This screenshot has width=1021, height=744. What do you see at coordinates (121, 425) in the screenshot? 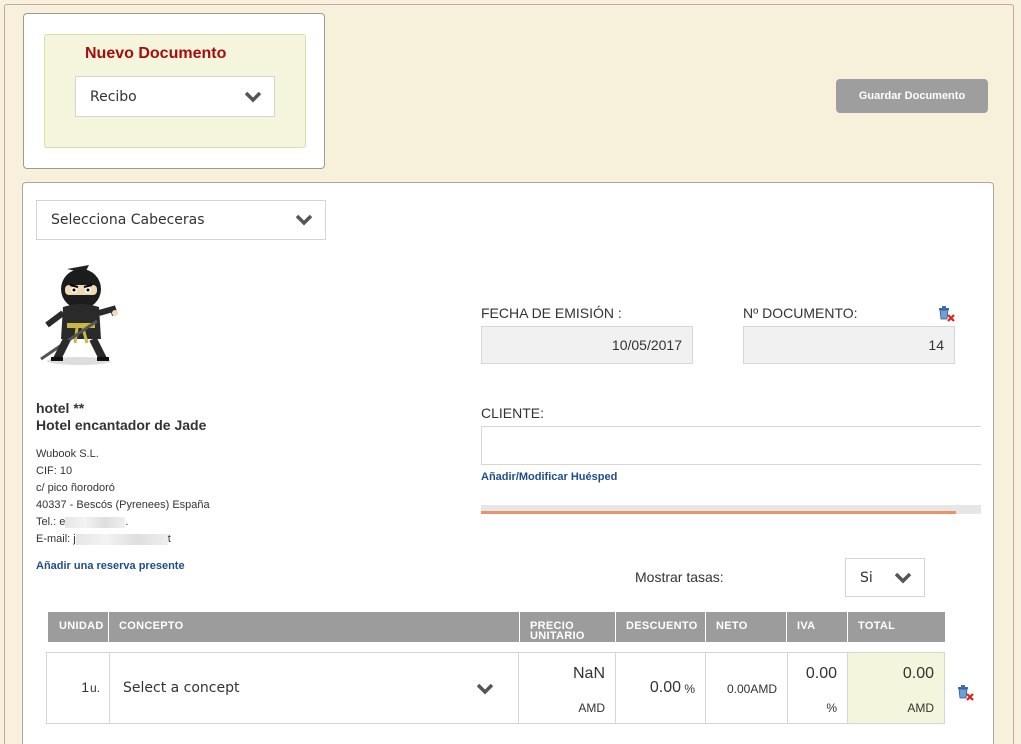
I see `hotel-name-line2: Hotel encantador de Jade` at bounding box center [121, 425].